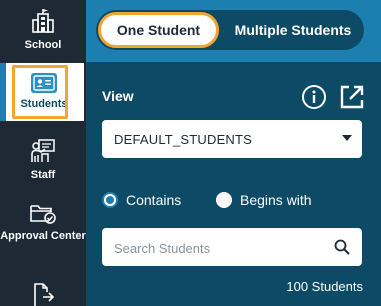 This screenshot has width=381, height=306. What do you see at coordinates (43, 236) in the screenshot?
I see `sidebar-item-label: Approval Center` at bounding box center [43, 236].